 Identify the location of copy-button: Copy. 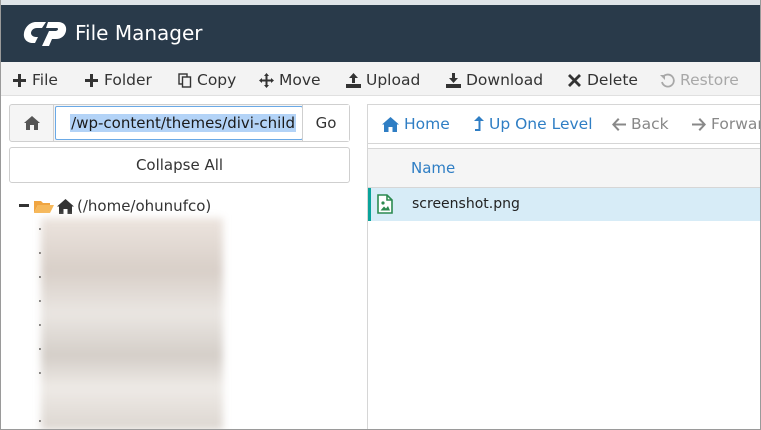
(206, 80).